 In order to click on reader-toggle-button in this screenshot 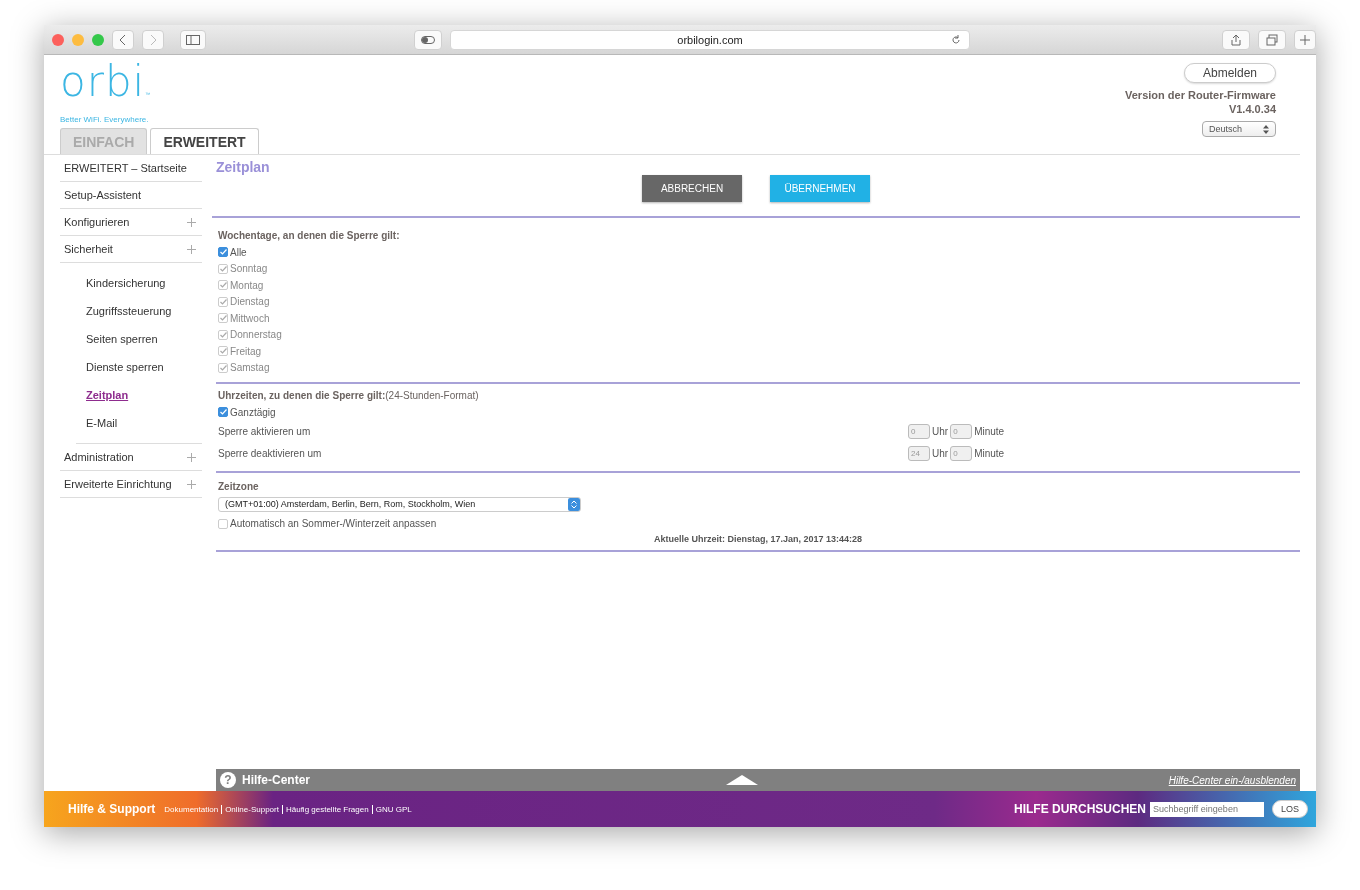, I will do `click(428, 39)`.